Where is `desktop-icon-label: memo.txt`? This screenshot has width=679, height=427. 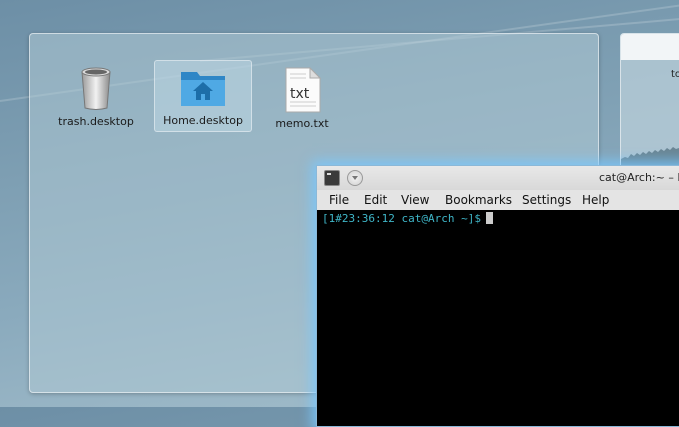
desktop-icon-label: memo.txt is located at coordinates (302, 123).